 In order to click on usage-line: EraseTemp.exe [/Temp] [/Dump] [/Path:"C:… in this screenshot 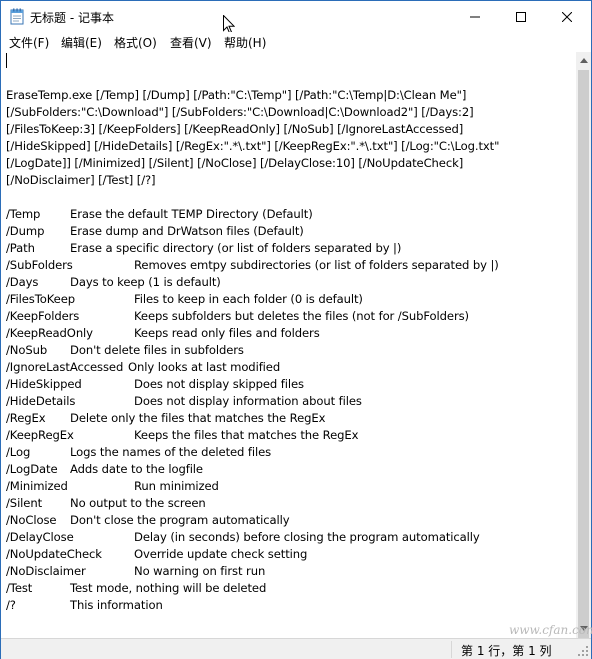, I will do `click(236, 95)`.